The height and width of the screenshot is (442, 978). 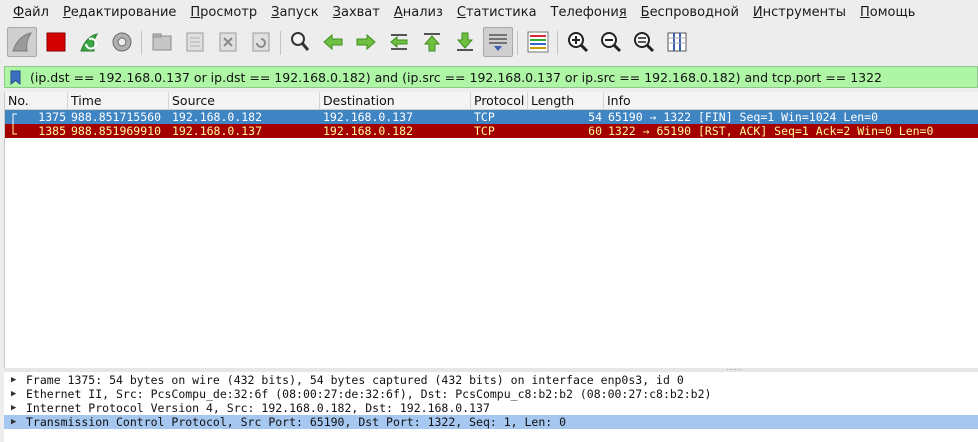 I want to click on packet-length: 60, so click(x=595, y=131).